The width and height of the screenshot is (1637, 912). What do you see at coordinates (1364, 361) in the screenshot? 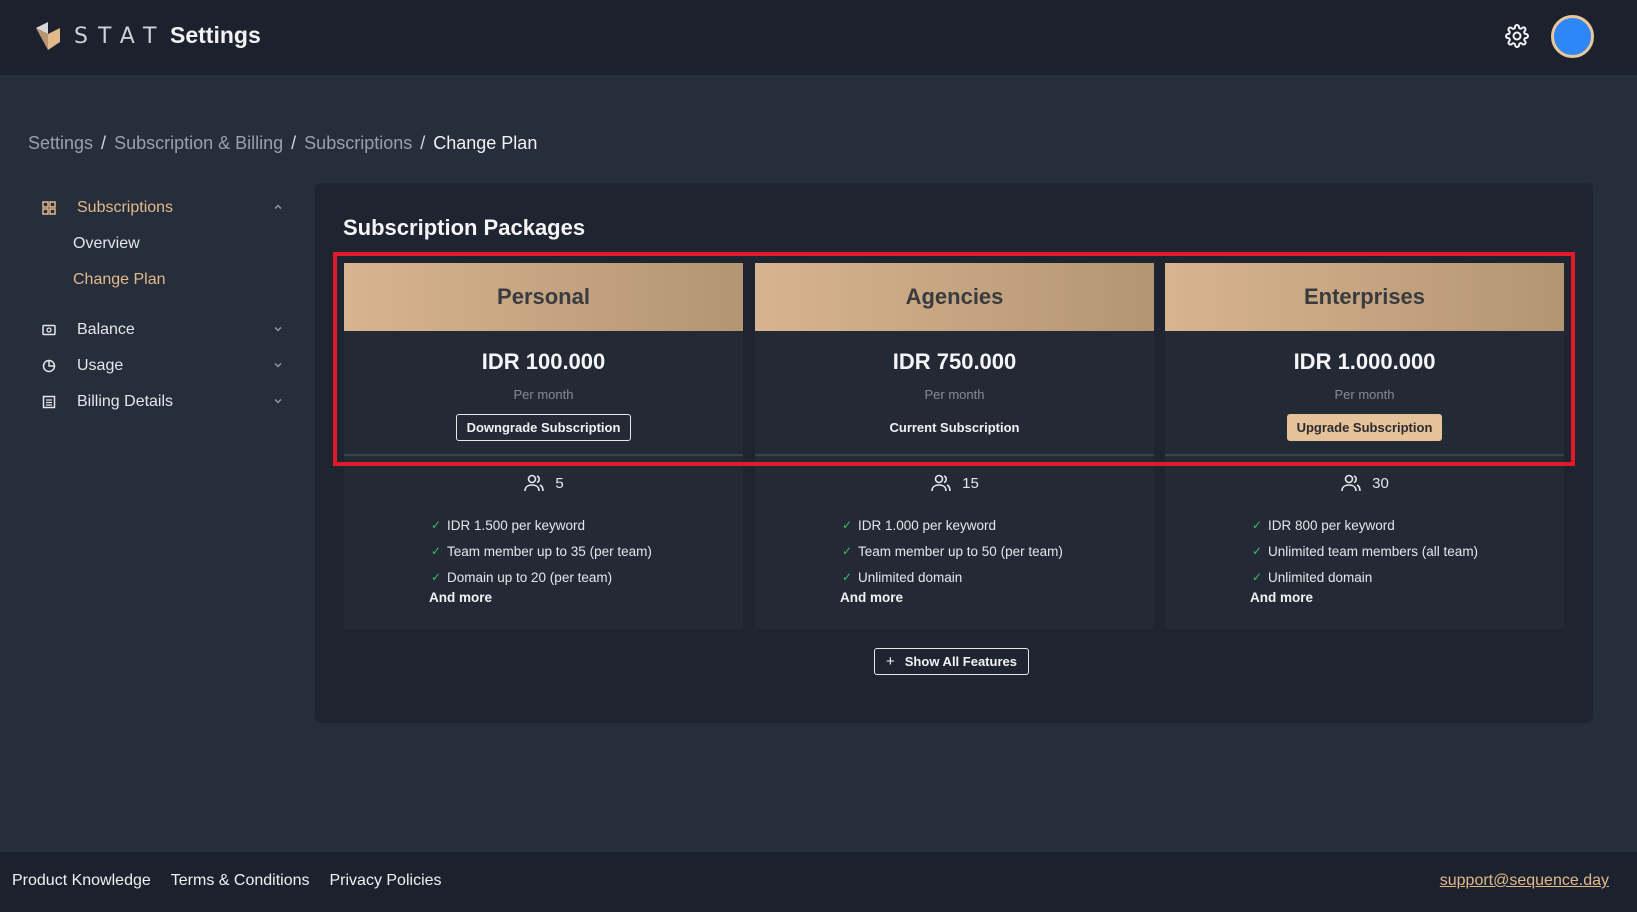
I see `plan-price: IDR 1.000.000` at bounding box center [1364, 361].